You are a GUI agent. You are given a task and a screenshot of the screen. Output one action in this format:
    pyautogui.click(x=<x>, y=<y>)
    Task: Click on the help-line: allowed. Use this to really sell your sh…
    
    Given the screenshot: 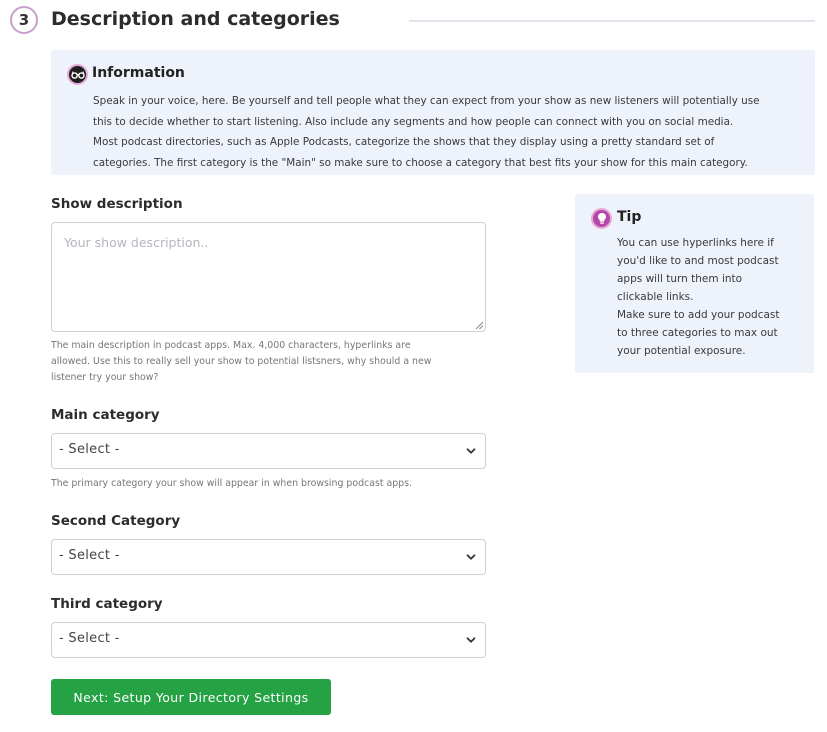 What is the action you would take?
    pyautogui.click(x=241, y=361)
    